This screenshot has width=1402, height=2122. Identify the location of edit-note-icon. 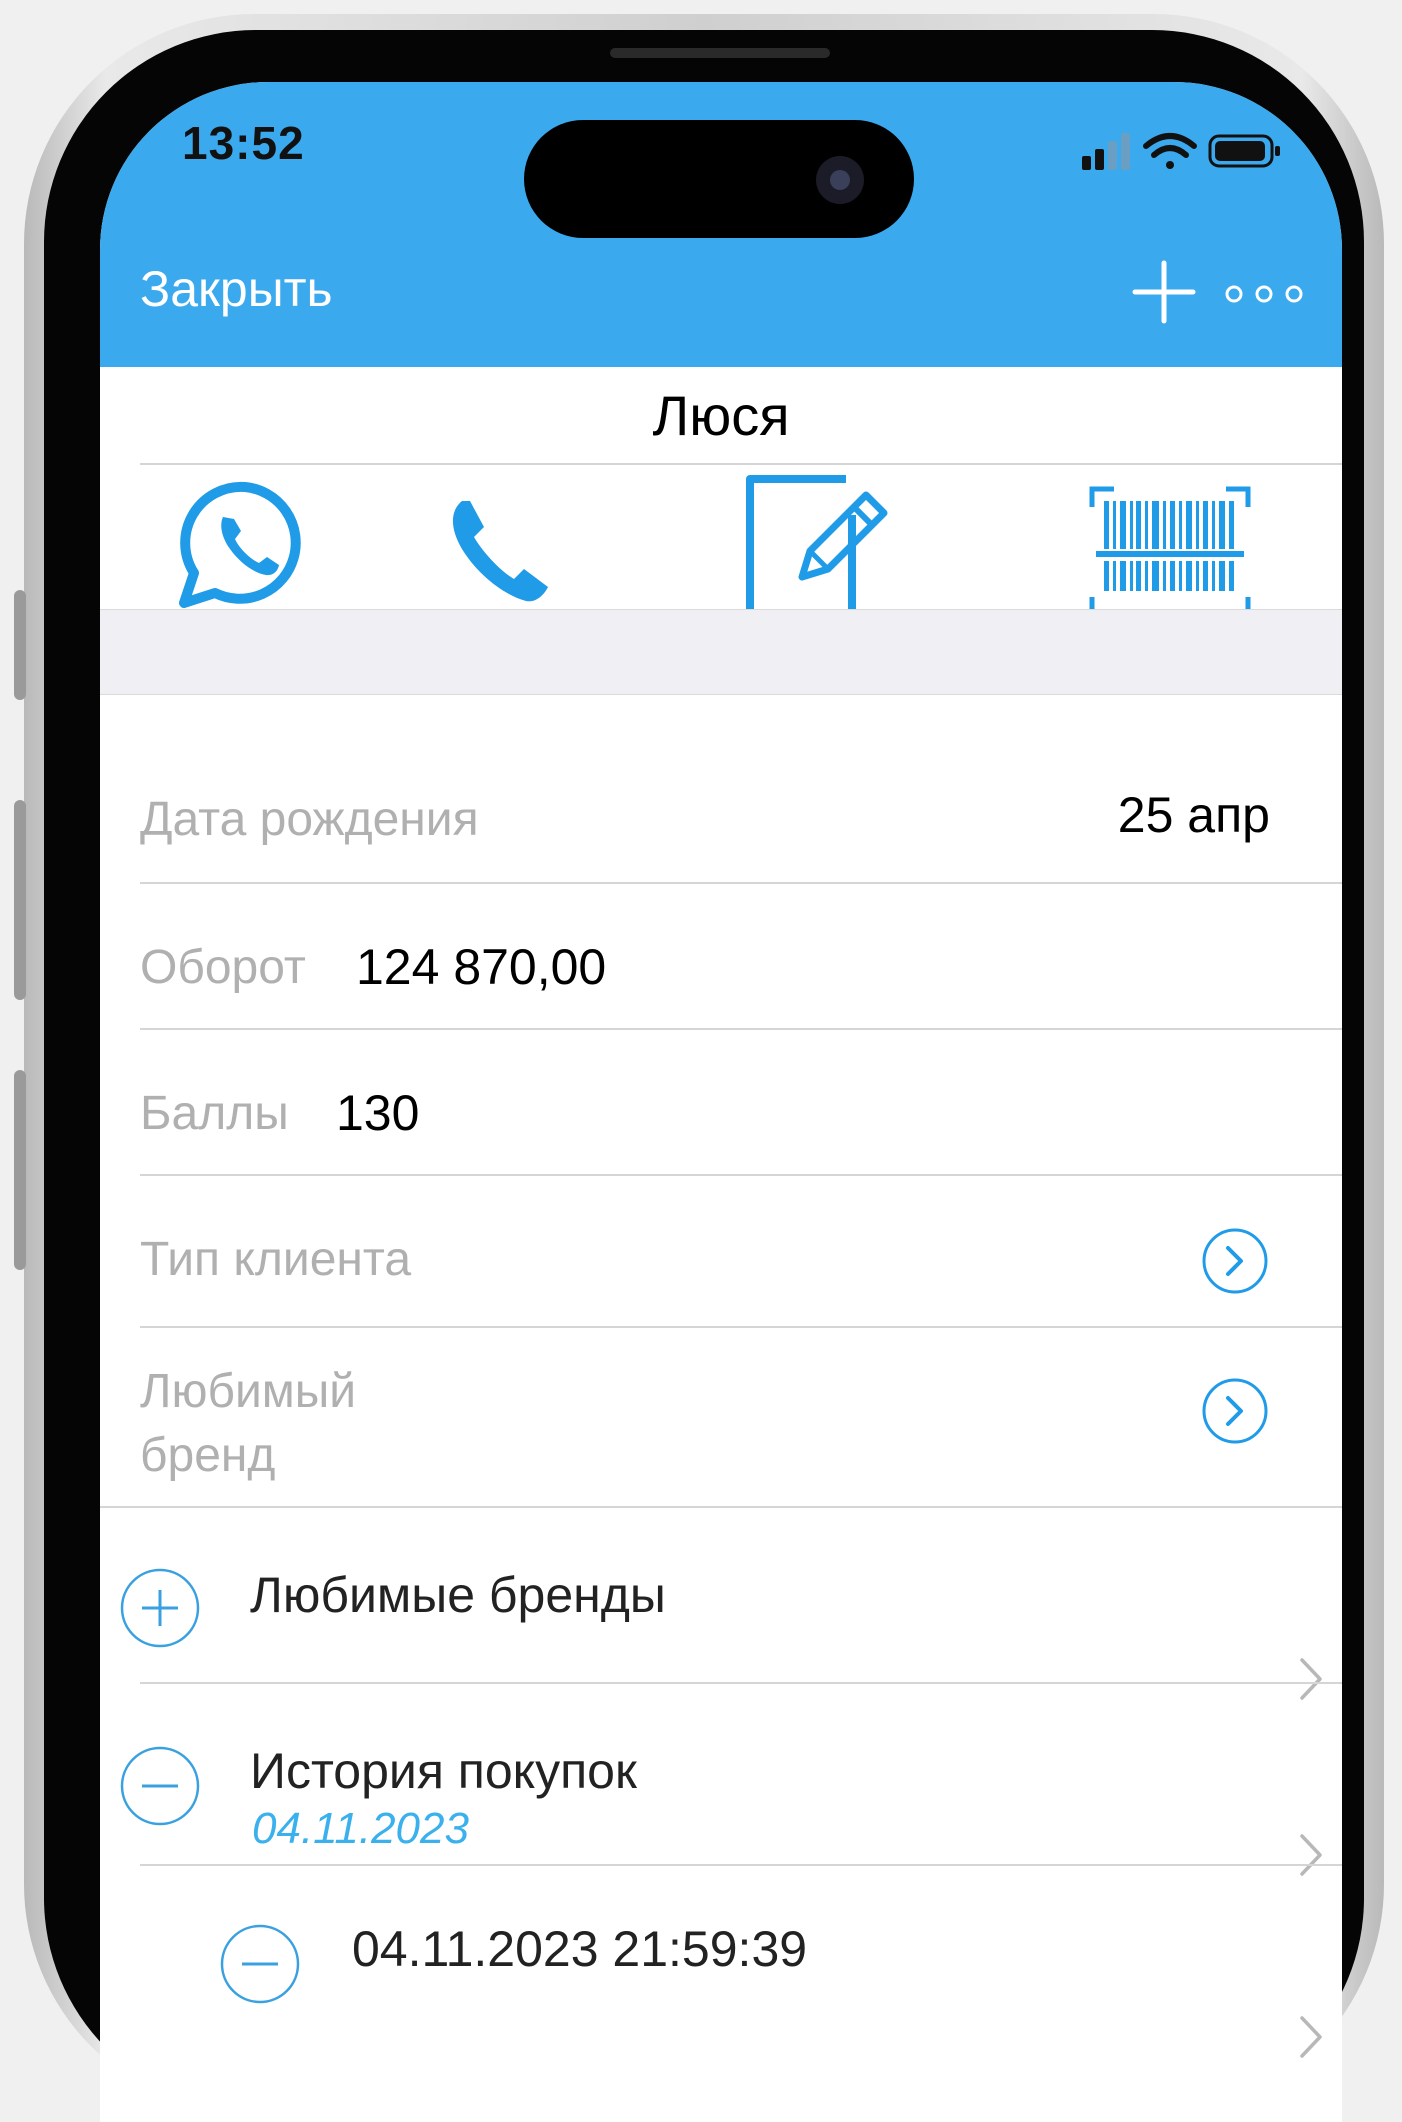
(817, 546).